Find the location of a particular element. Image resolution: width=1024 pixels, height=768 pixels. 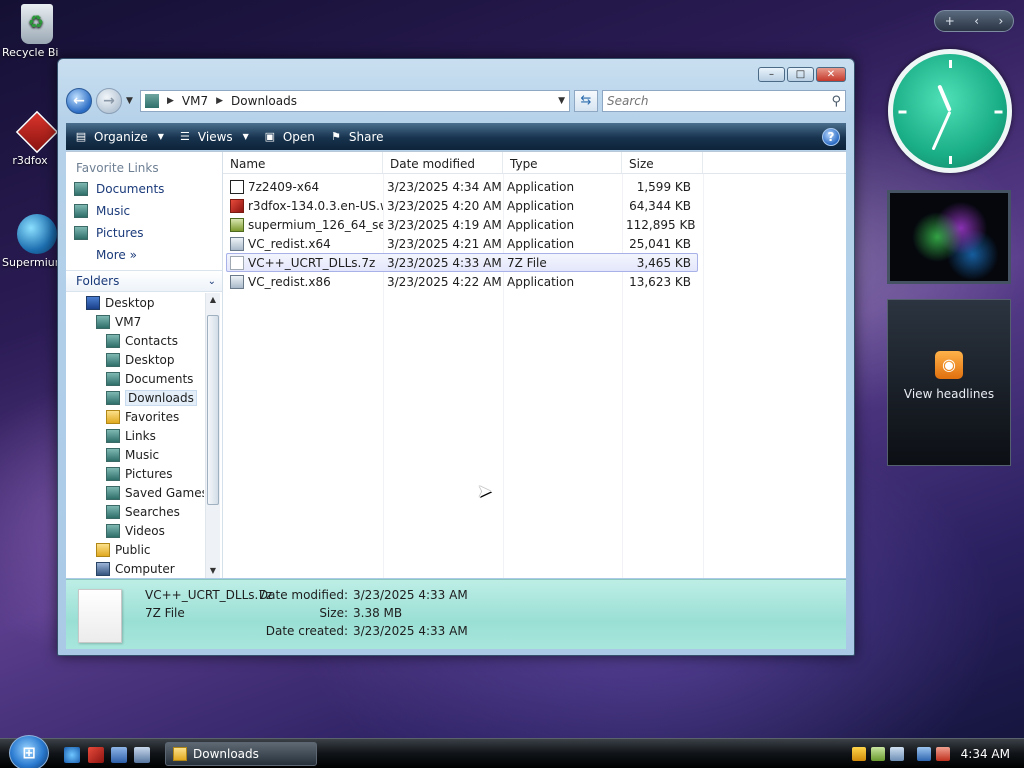

tree-item-videos: Videos is located at coordinates (135, 530).